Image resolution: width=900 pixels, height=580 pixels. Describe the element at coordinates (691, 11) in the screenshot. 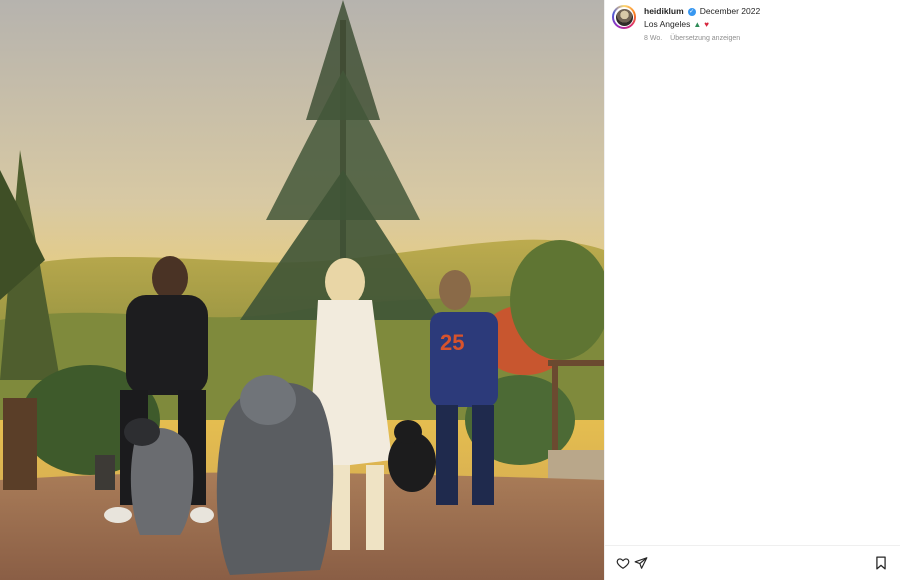

I see `verified-badge-icon: ✓` at that location.